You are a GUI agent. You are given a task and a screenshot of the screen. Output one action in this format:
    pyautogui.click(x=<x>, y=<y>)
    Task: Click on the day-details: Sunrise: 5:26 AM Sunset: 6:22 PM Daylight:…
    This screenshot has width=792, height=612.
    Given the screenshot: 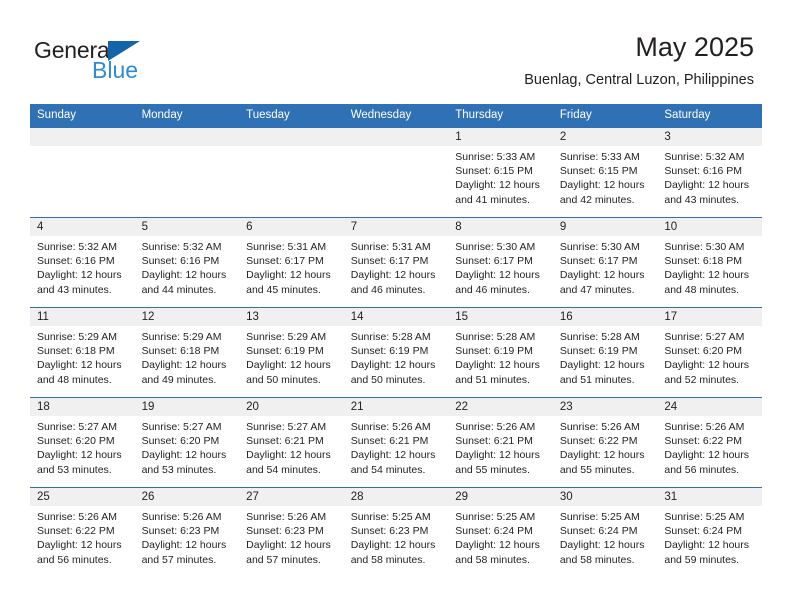 What is the action you would take?
    pyautogui.click(x=605, y=446)
    